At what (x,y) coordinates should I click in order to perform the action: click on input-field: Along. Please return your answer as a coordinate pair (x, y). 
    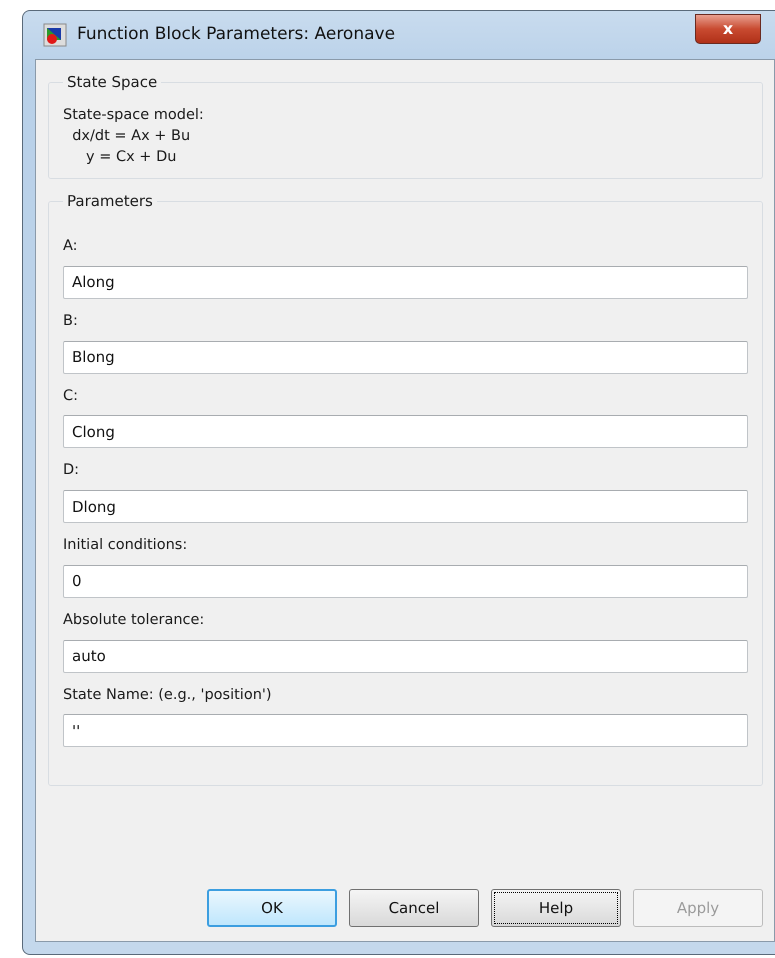
    Looking at the image, I should click on (405, 282).